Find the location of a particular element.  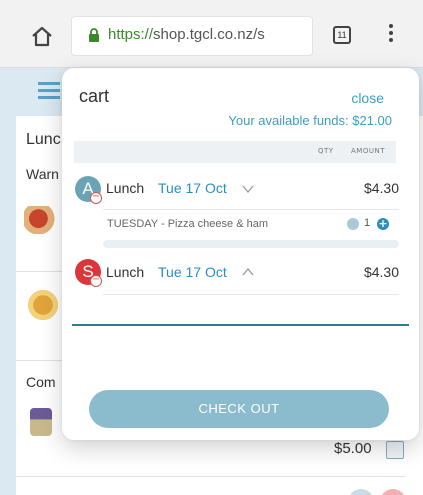

address-bar: https://shop.tgcl.co.nz/s is located at coordinates (192, 36).